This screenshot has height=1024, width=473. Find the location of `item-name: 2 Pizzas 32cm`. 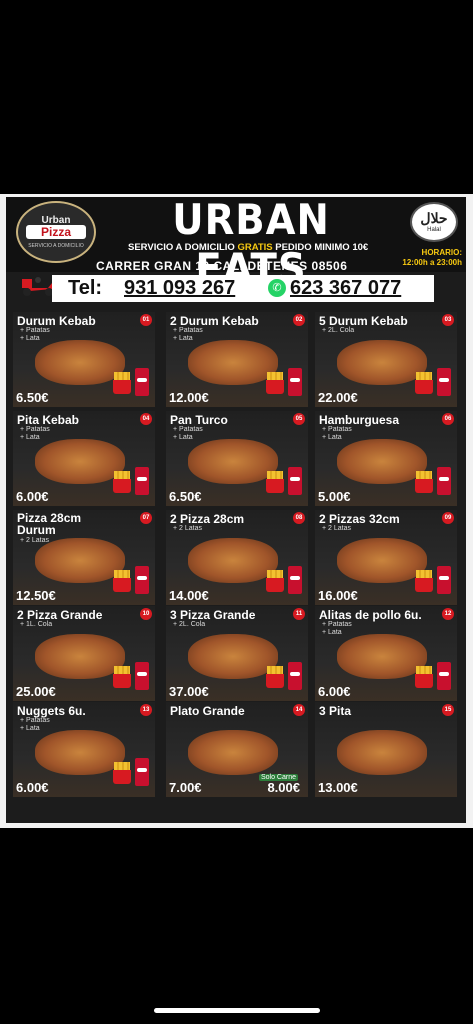

item-name: 2 Pizzas 32cm is located at coordinates (359, 519).